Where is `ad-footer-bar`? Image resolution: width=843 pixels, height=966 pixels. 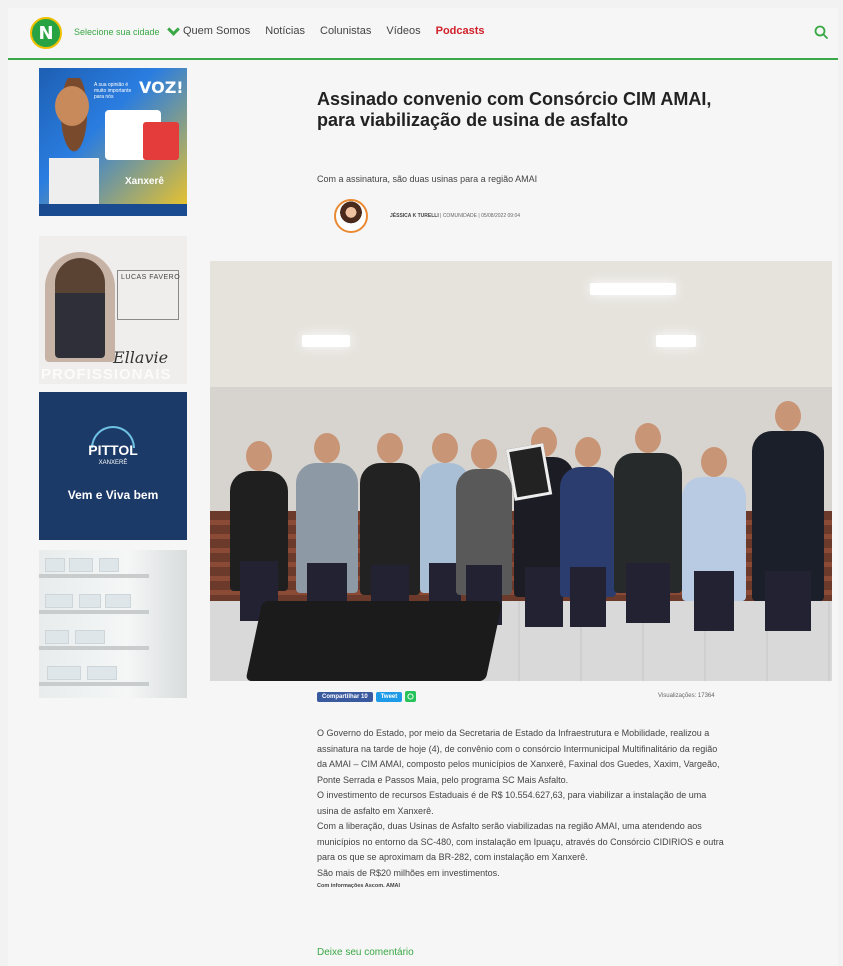
ad-footer-bar is located at coordinates (113, 210).